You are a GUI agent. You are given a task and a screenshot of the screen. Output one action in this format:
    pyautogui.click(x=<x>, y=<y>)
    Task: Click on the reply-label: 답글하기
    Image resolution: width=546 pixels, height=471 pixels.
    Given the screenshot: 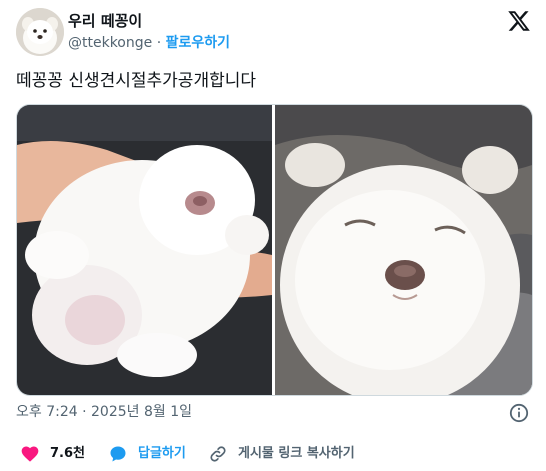 What is the action you would take?
    pyautogui.click(x=162, y=453)
    